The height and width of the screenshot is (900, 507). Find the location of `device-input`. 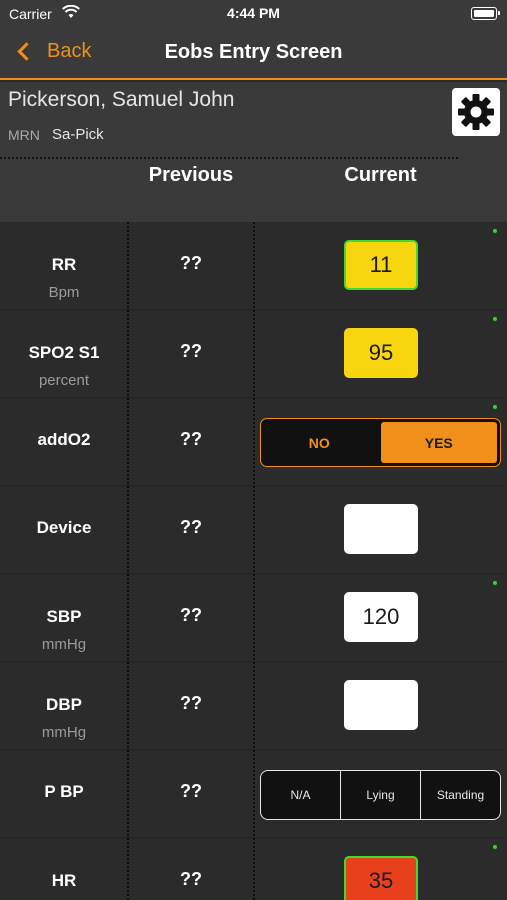

device-input is located at coordinates (381, 529).